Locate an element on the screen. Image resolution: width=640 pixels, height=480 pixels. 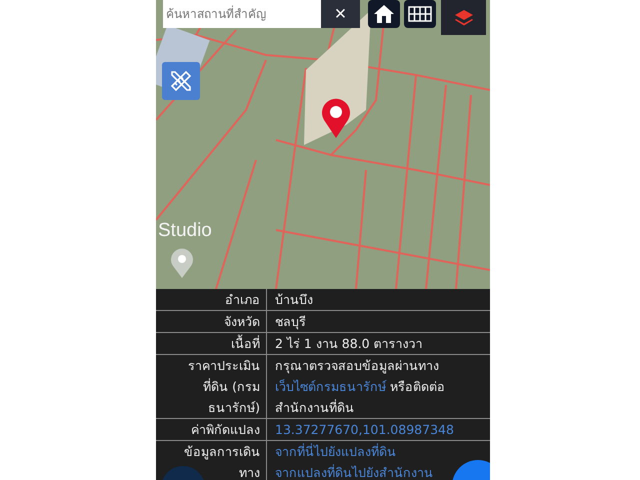
link: จากแปลงที่ดินไปยังสำนักงาน is located at coordinates (354, 472).